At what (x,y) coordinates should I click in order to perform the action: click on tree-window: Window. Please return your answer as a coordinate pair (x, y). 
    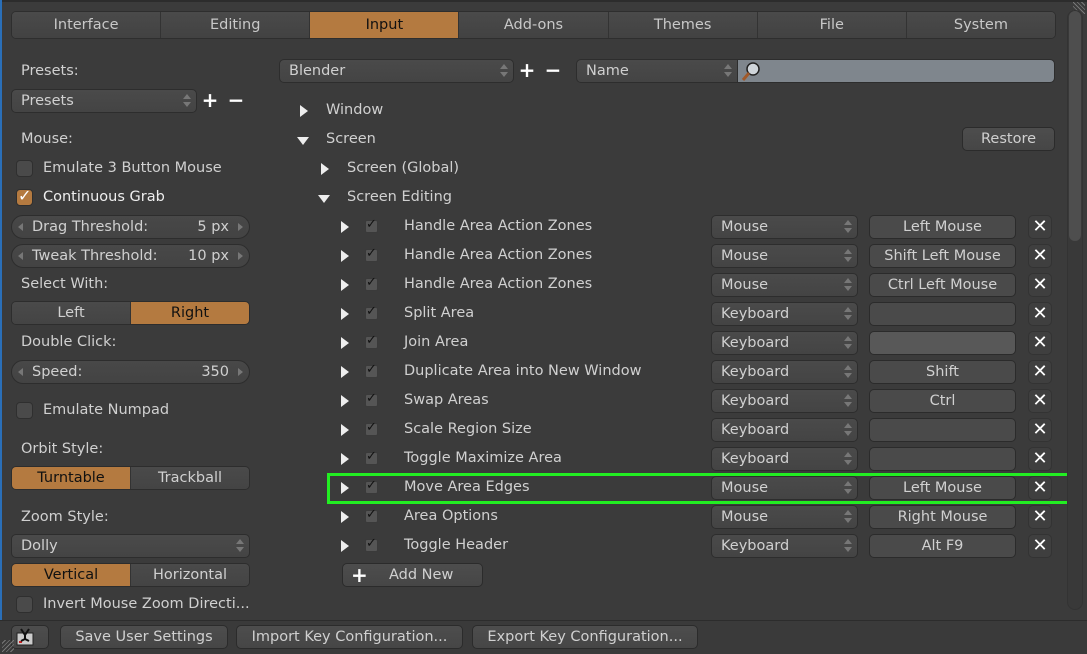
    Looking at the image, I should click on (354, 110).